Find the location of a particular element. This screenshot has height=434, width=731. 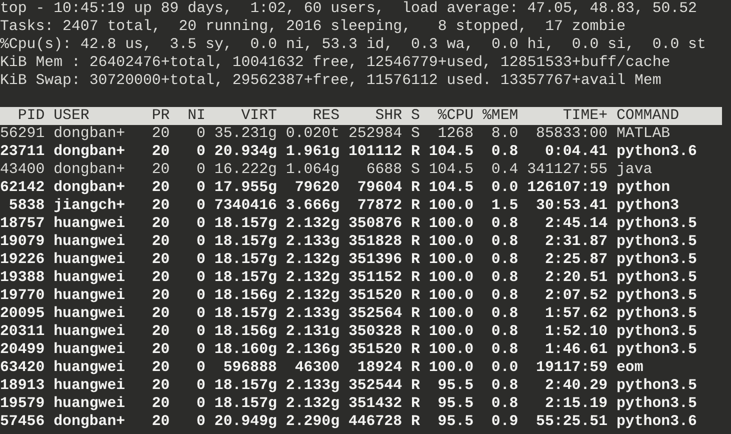

table-cell: 350876 is located at coordinates (375, 224).